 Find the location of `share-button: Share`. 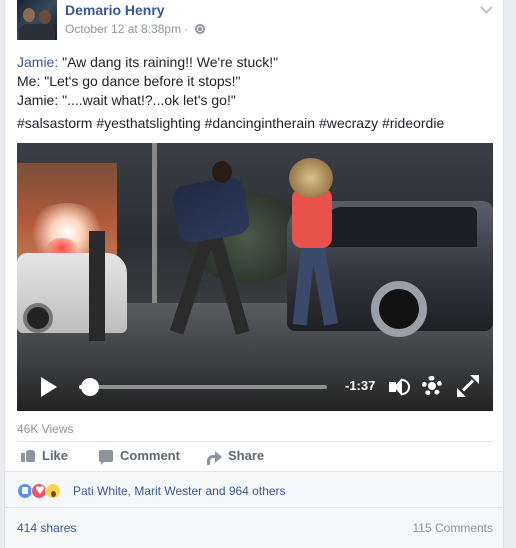

share-button: Share is located at coordinates (236, 456).